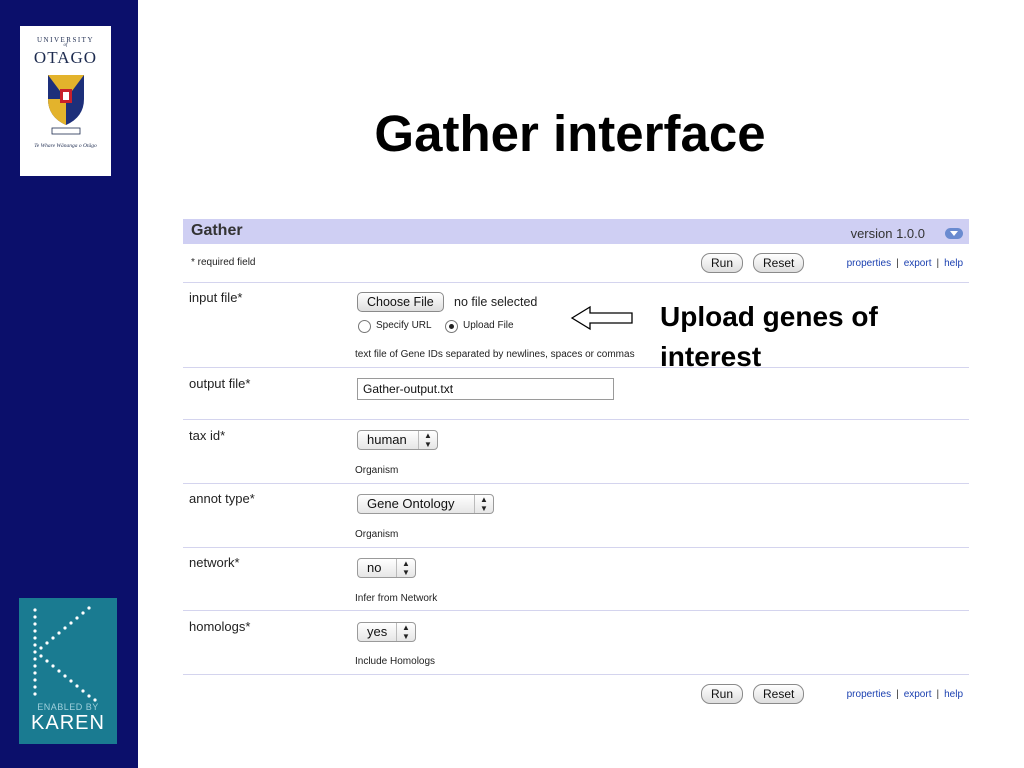  Describe the element at coordinates (887, 233) in the screenshot. I see `form-version: version 1.0.0` at that location.